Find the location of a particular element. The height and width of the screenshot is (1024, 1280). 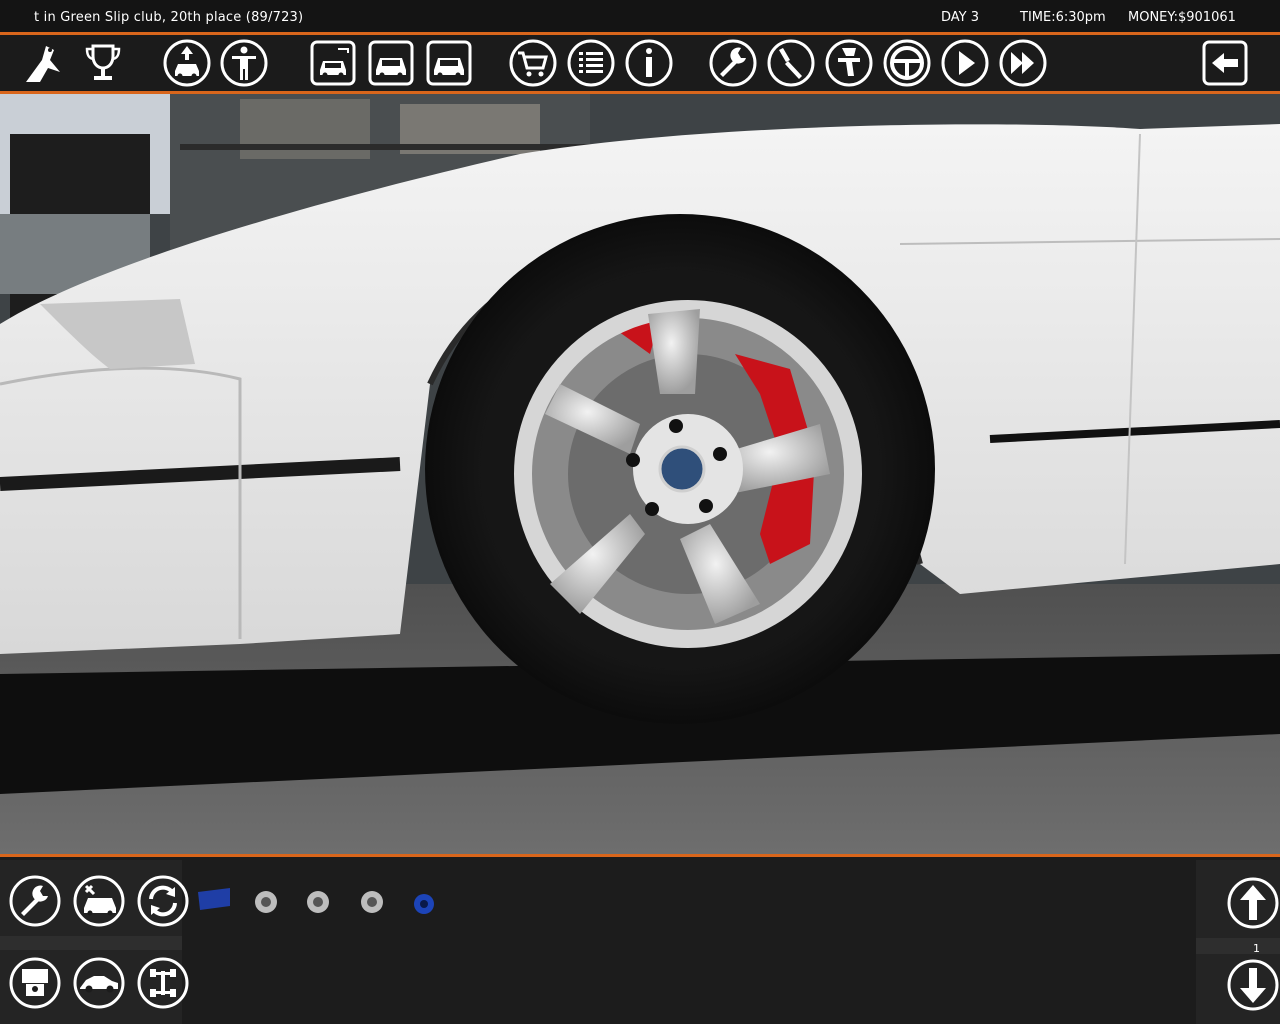

tool-chassis-button is located at coordinates (163, 983).